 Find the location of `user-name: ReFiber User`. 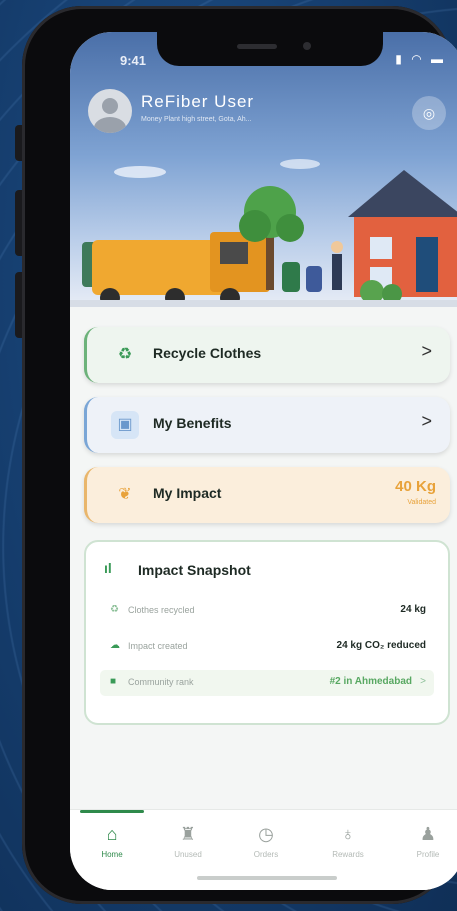

user-name: ReFiber User is located at coordinates (198, 101).